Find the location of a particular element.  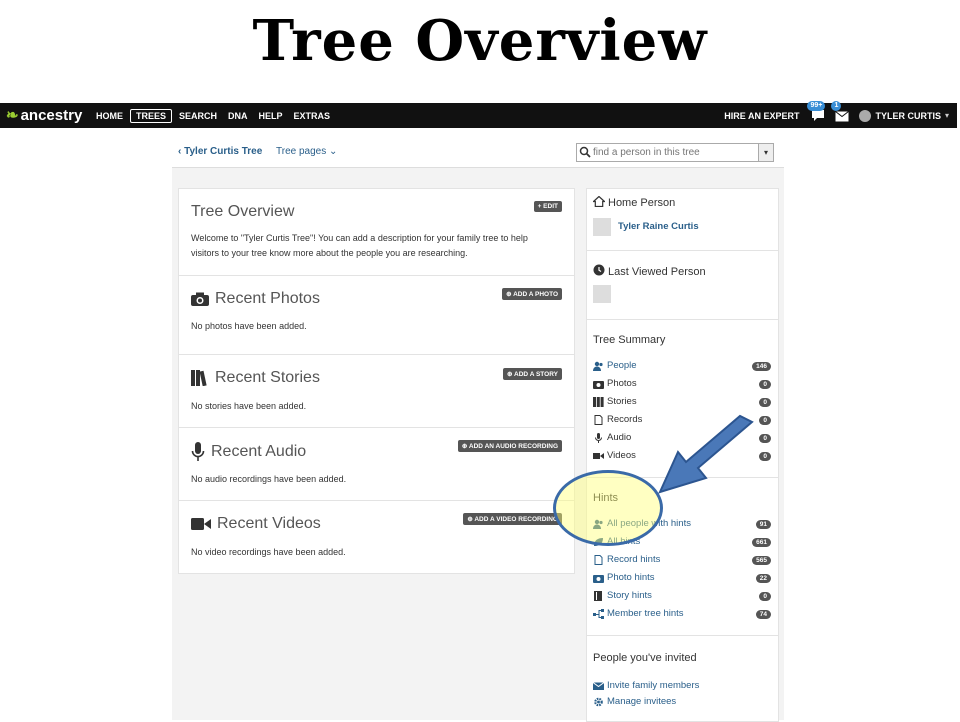

tree-name-link: ‹ Tyler Curtis Tree is located at coordinates (220, 151).